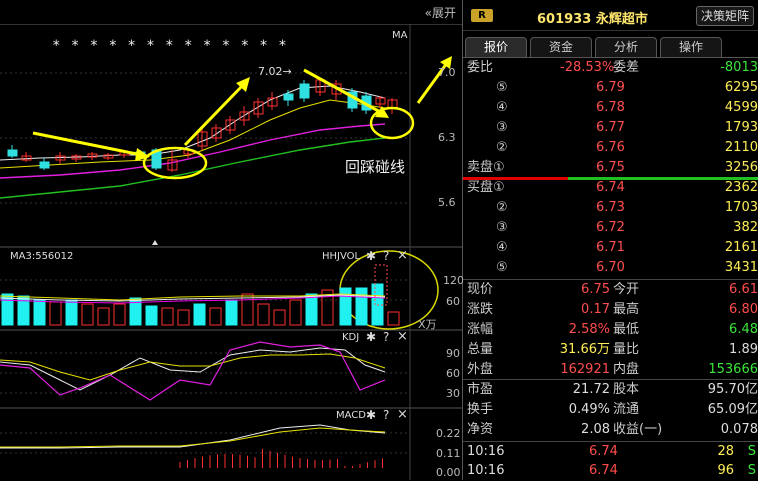 The width and height of the screenshot is (758, 481). I want to click on stat-label: 今开, so click(626, 289).